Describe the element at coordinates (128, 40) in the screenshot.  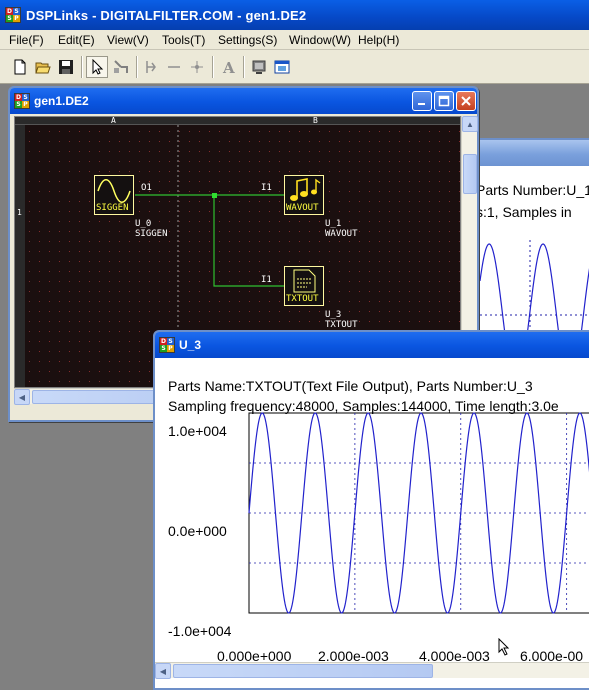
I see `menu-view: View(V)` at that location.